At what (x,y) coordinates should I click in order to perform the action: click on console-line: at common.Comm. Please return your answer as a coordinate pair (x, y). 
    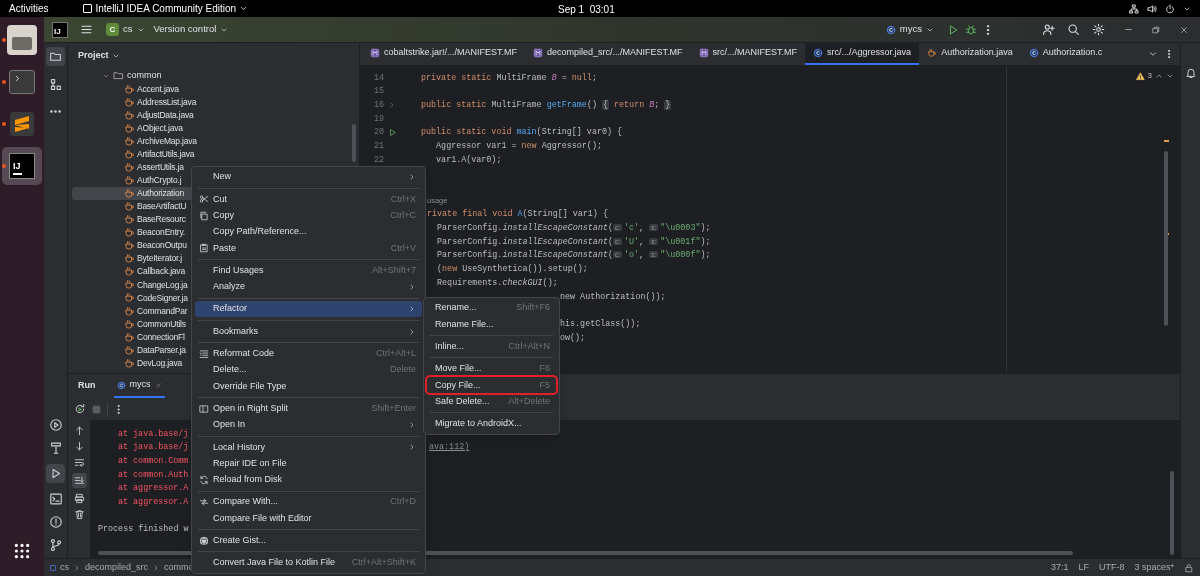
    Looking at the image, I should click on (153, 461).